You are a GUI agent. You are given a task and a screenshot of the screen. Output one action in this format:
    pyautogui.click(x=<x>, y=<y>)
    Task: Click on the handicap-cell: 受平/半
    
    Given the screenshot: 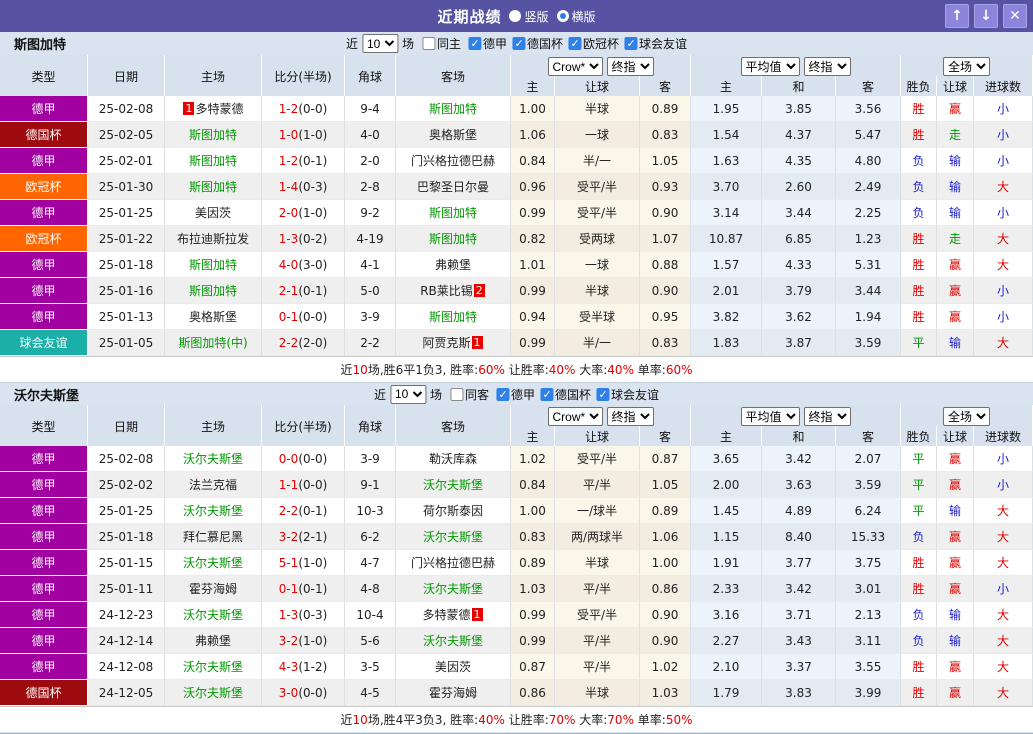 What is the action you would take?
    pyautogui.click(x=597, y=459)
    